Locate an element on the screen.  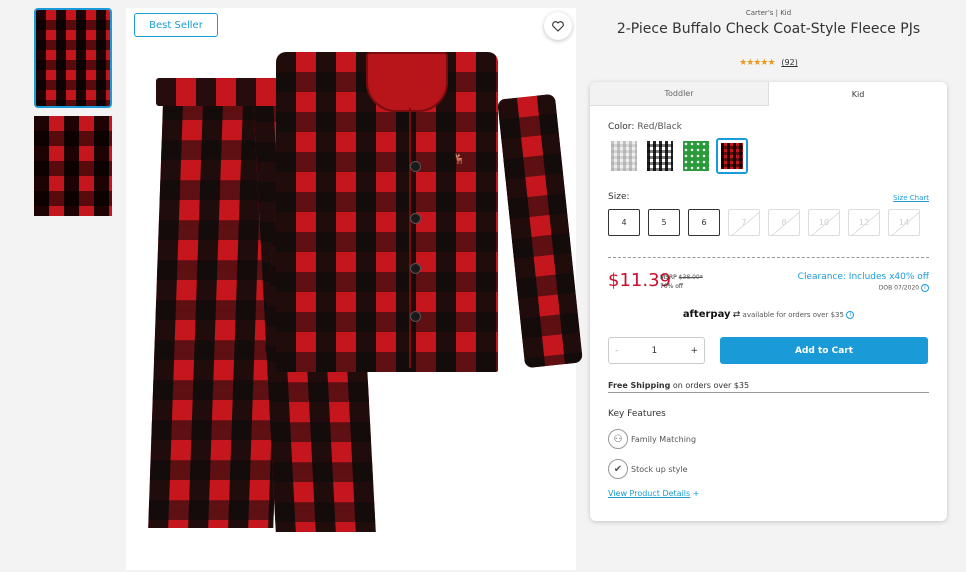
size-option-unavailable: 8 is located at coordinates (784, 222).